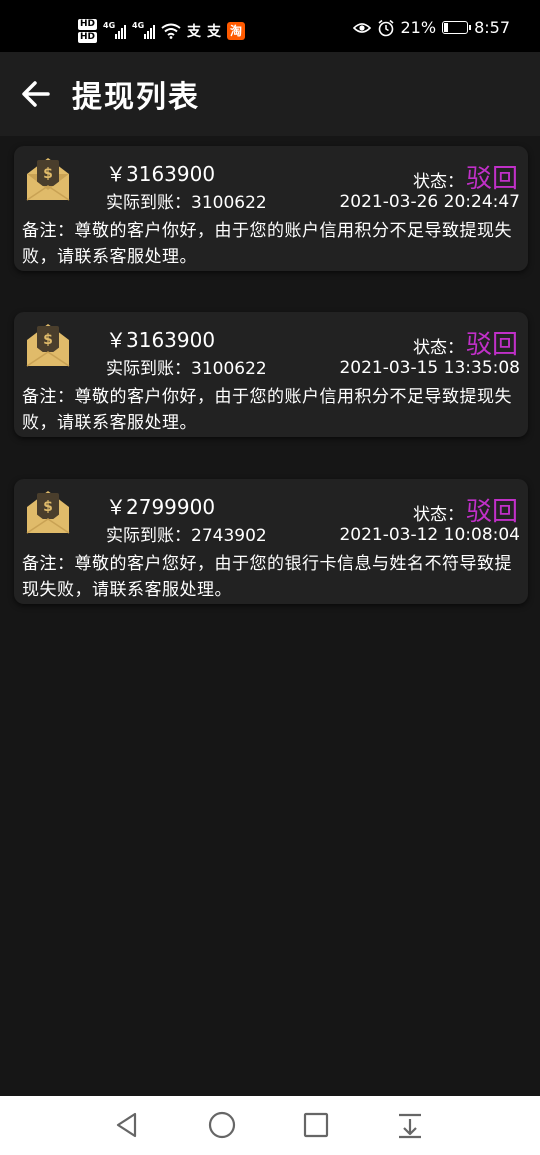 Image resolution: width=540 pixels, height=1155 pixels. What do you see at coordinates (171, 31) in the screenshot?
I see `wifi-icon` at bounding box center [171, 31].